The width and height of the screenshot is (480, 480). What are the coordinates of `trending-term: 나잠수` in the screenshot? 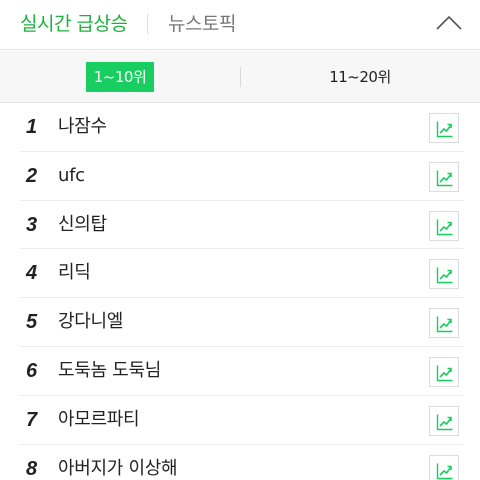 It's located at (82, 127).